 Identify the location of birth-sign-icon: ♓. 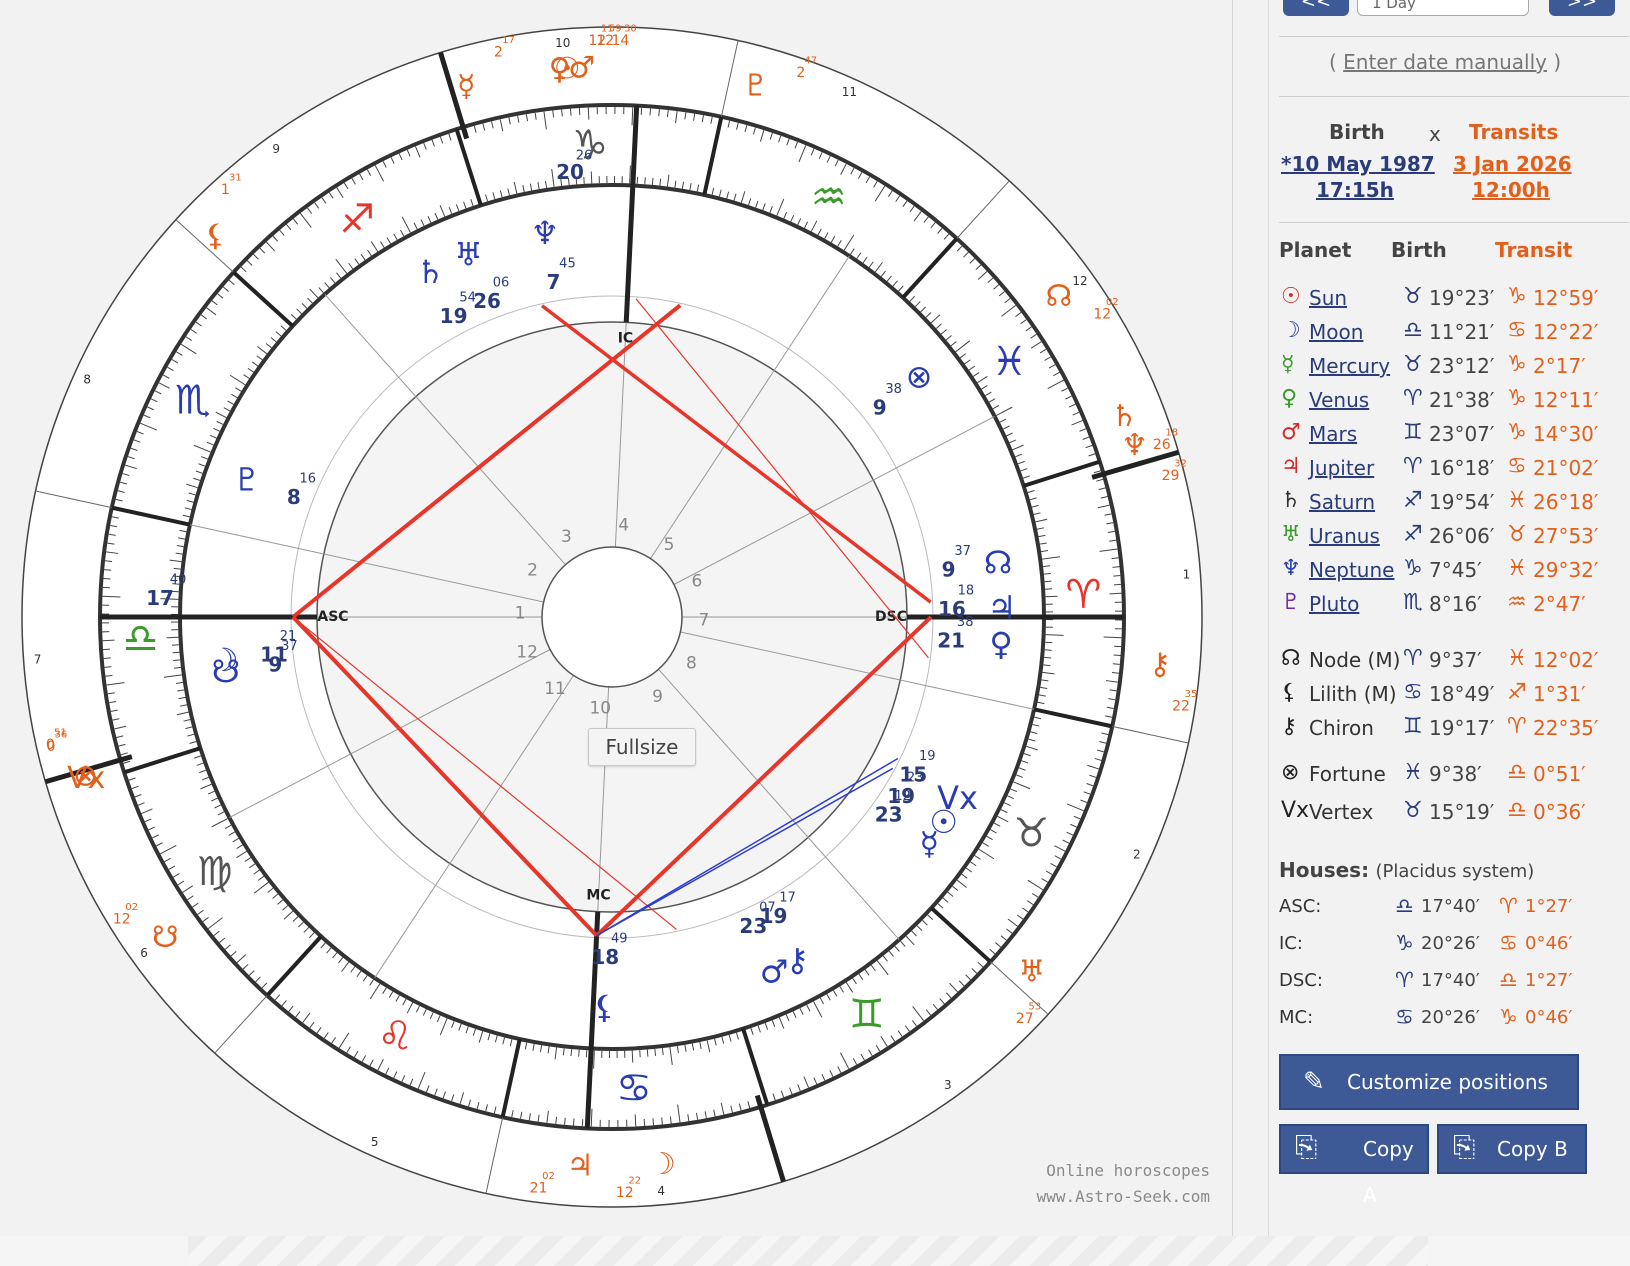
(1413, 772).